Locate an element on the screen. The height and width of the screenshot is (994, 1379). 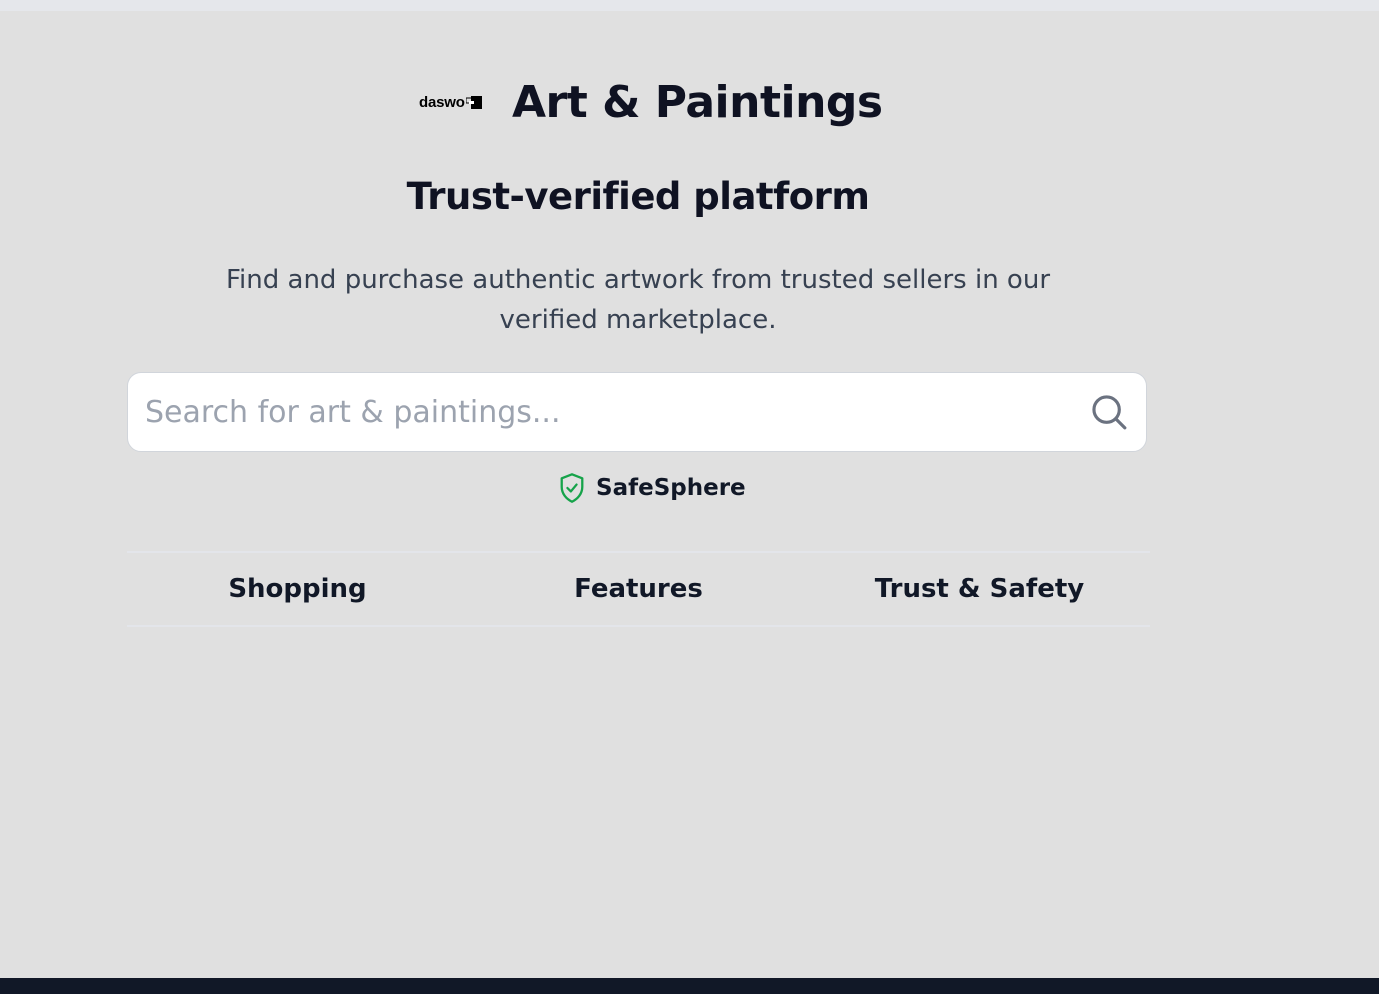
section-tabs: Shopping Features Trust & Safety is located at coordinates (638, 589).